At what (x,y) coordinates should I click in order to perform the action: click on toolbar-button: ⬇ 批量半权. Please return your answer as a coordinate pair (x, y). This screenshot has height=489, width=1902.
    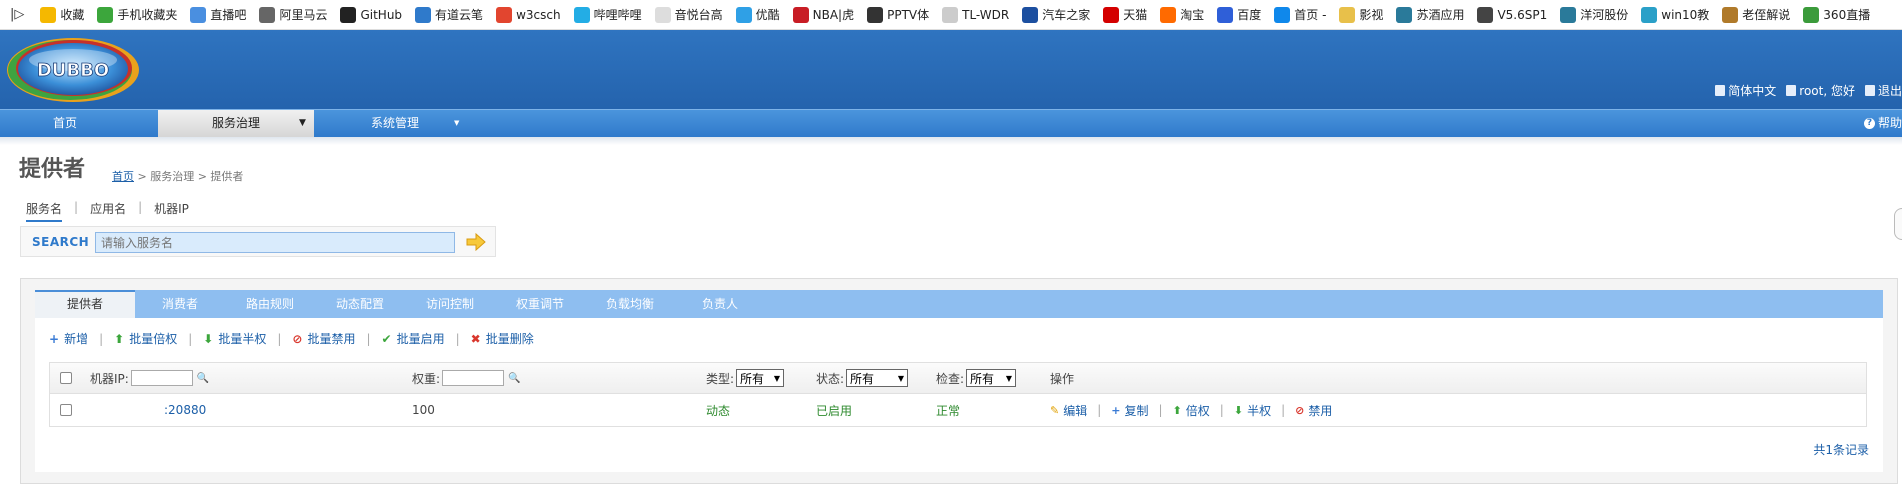
    Looking at the image, I should click on (234, 338).